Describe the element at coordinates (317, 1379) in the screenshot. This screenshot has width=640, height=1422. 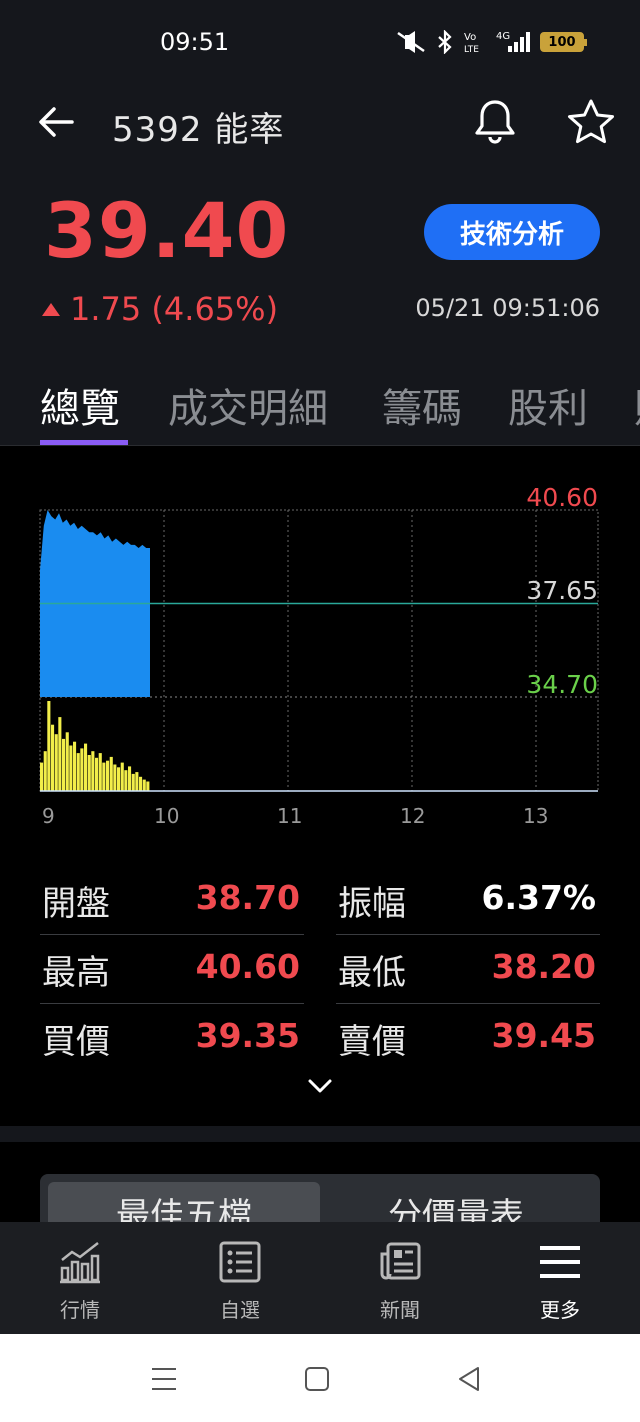
I see `home-icon` at that location.